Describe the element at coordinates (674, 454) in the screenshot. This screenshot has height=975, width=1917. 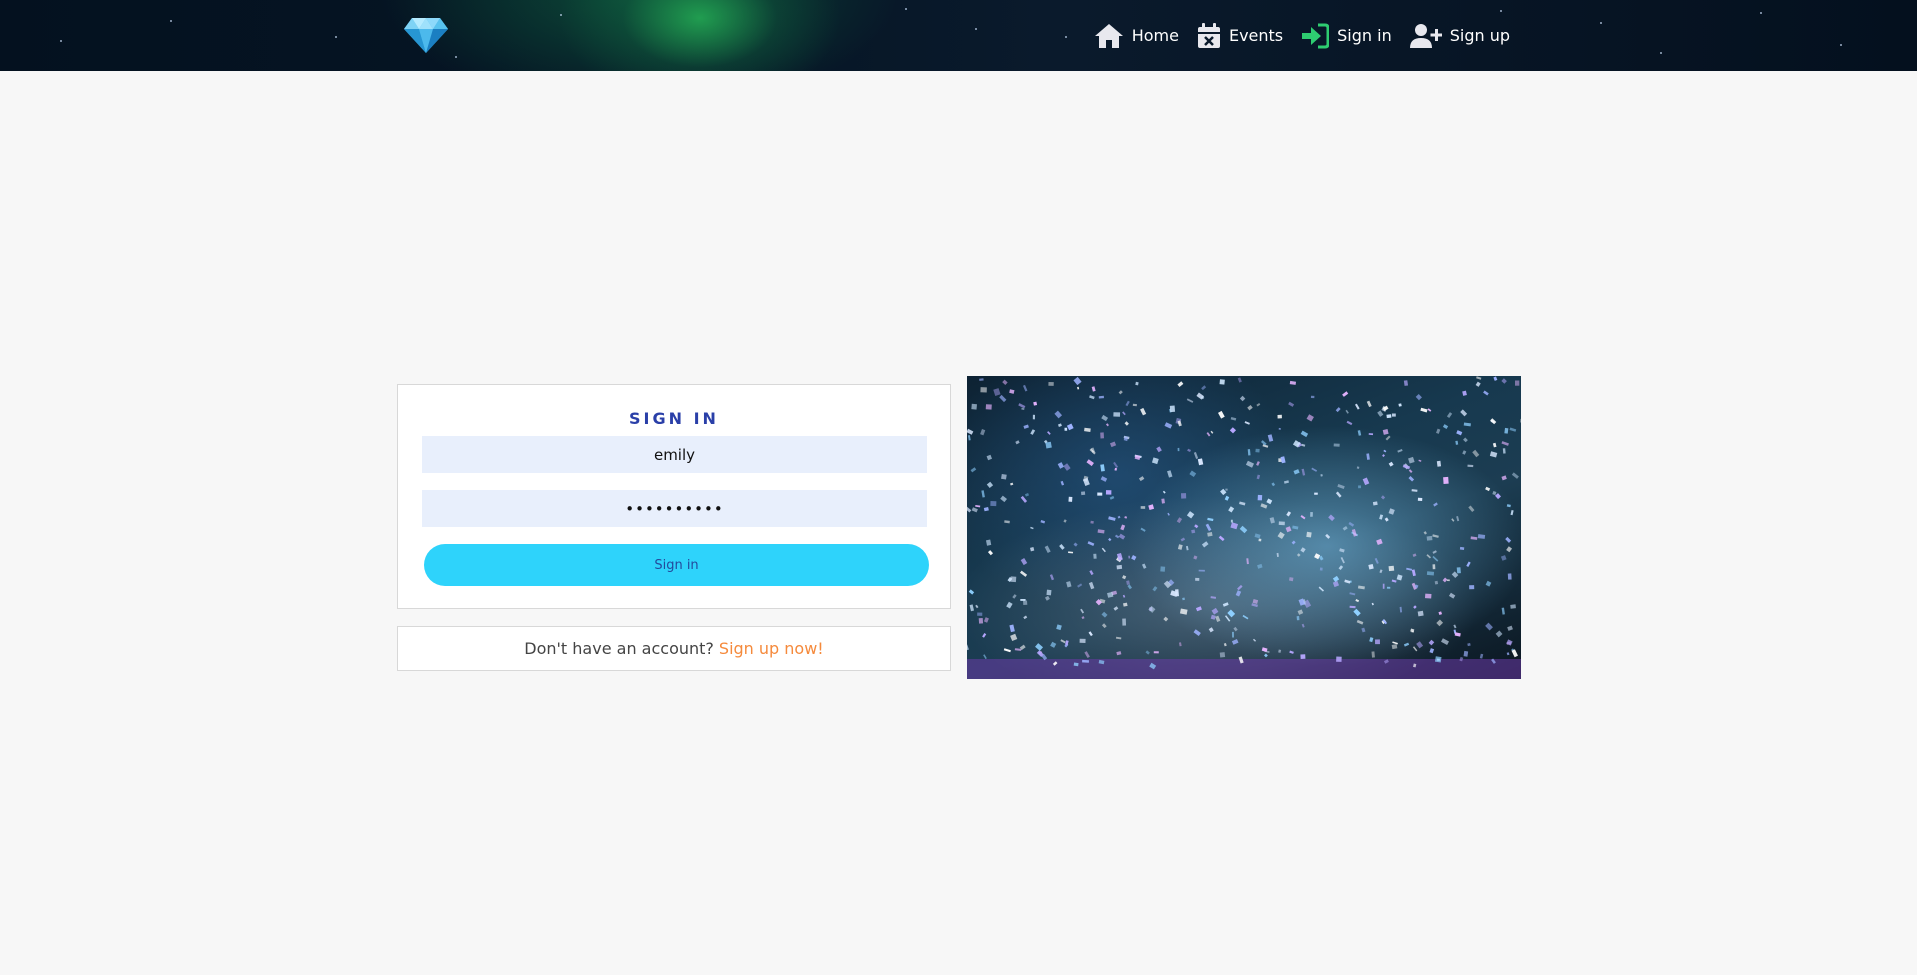
I see `username-input` at that location.